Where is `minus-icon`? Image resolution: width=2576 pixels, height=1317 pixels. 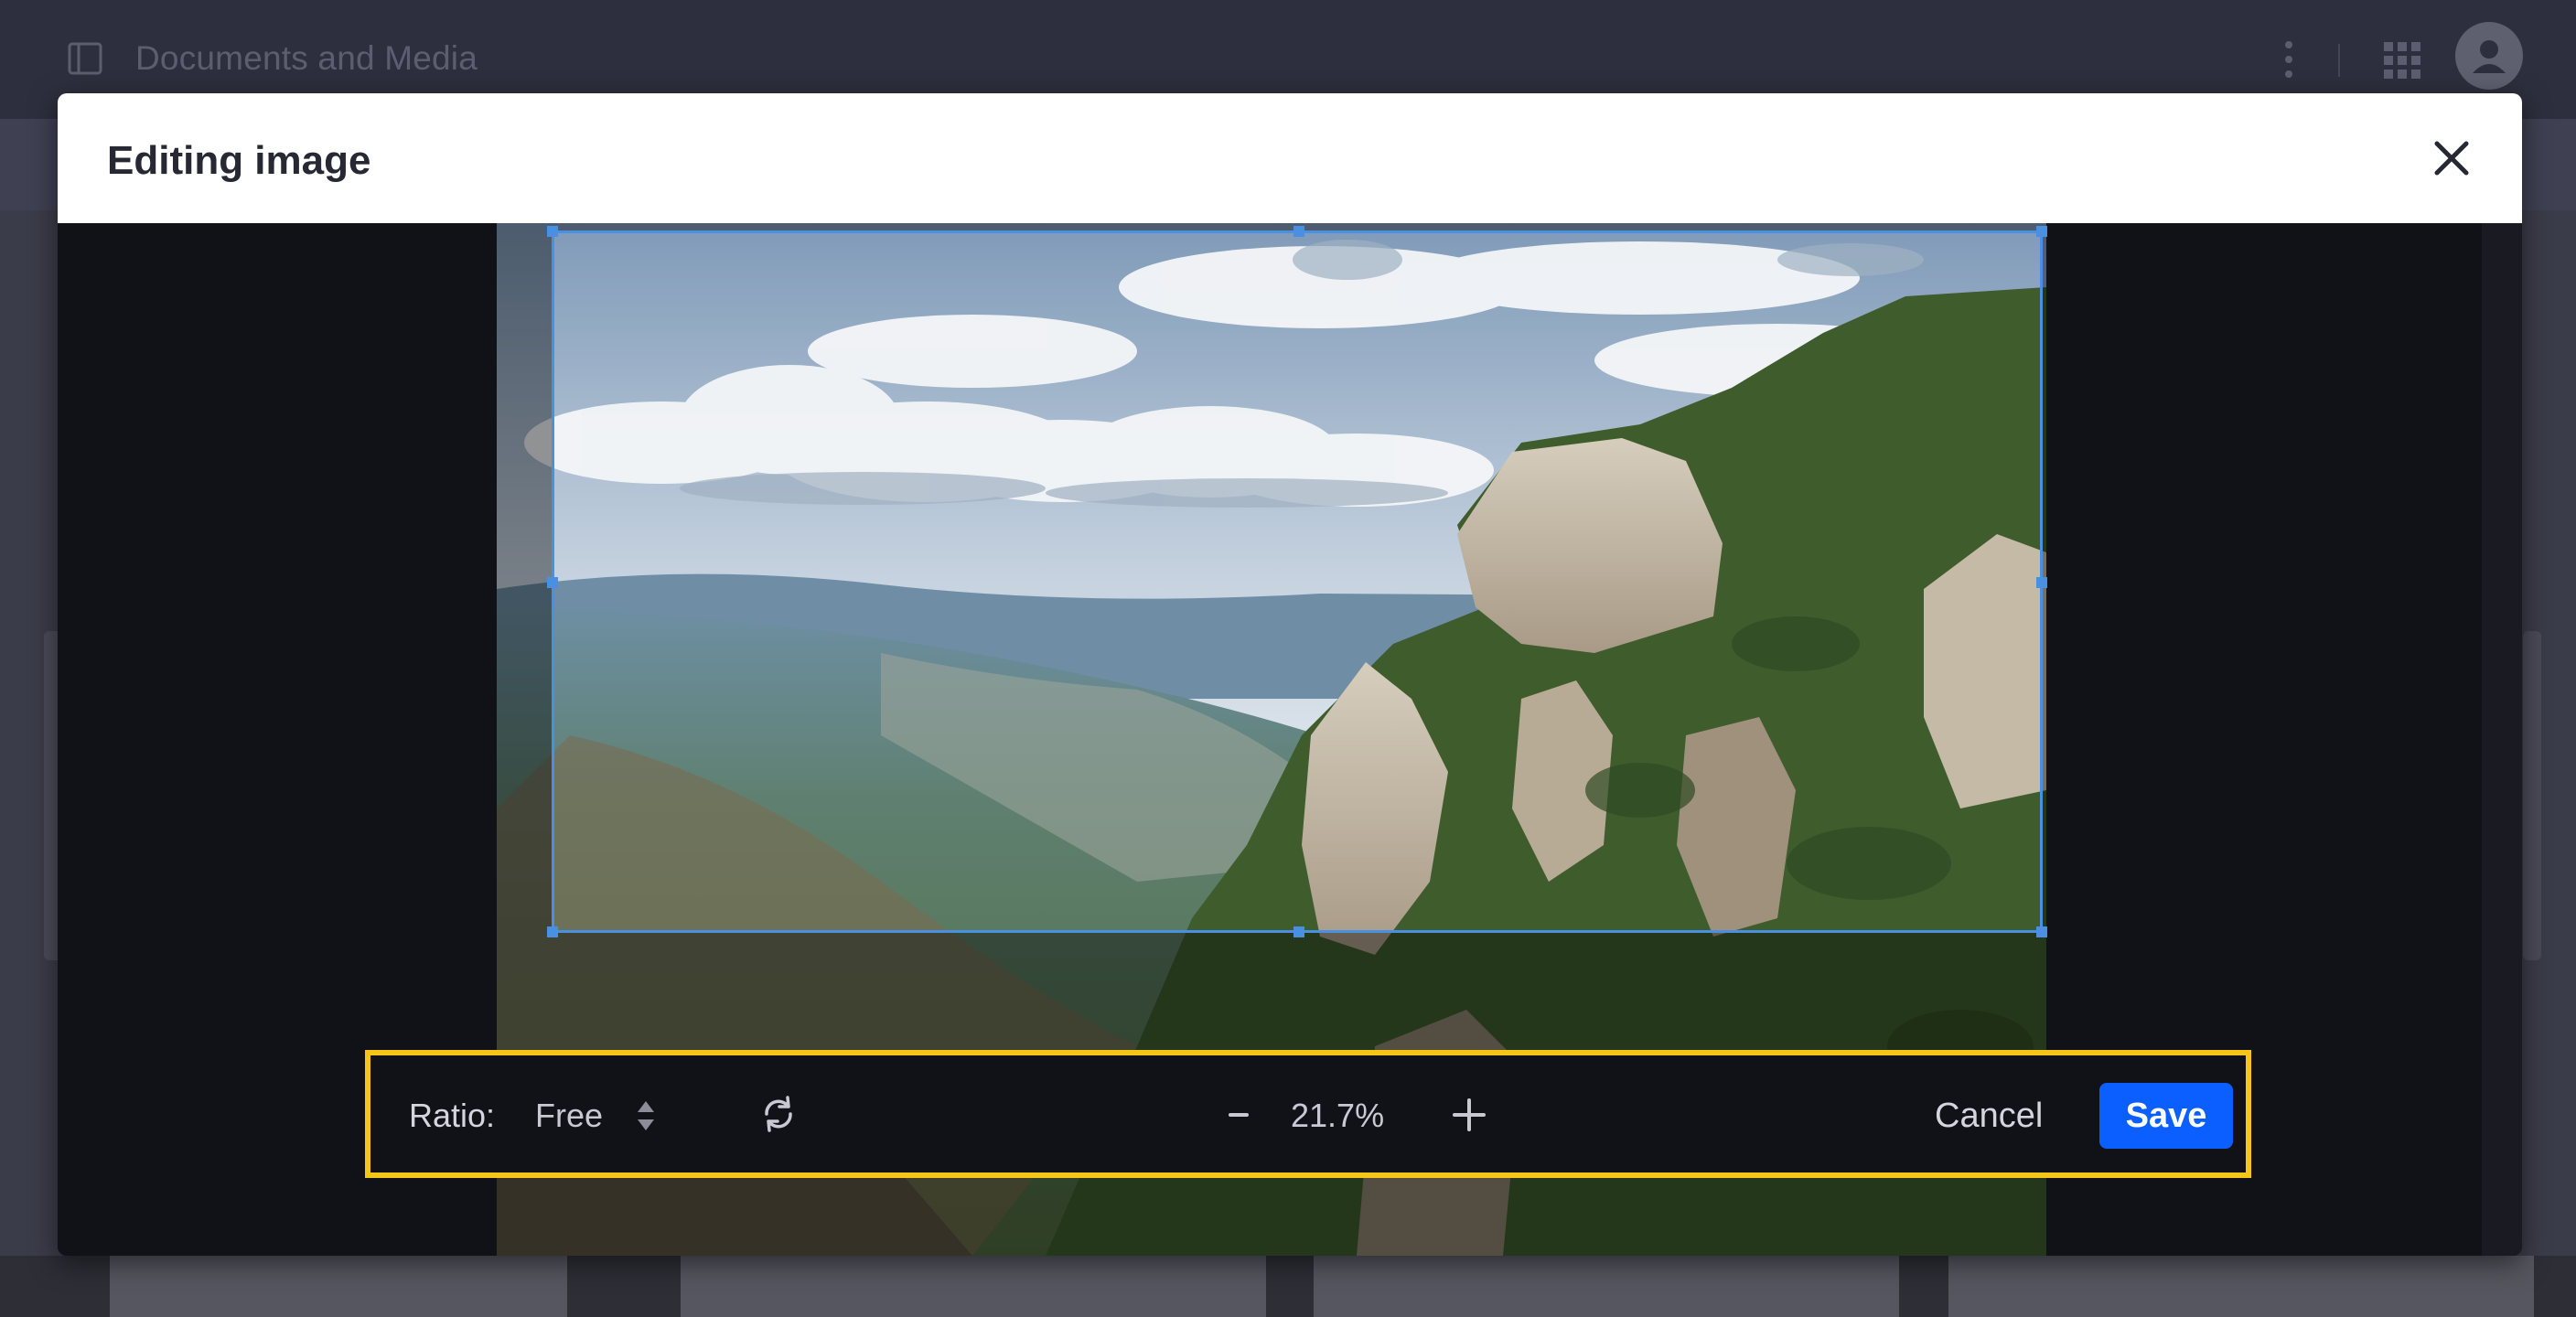
minus-icon is located at coordinates (1238, 1114).